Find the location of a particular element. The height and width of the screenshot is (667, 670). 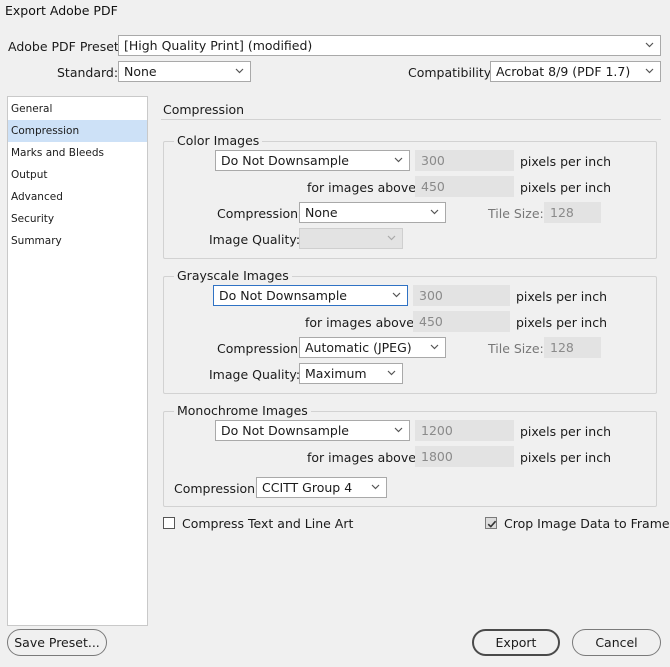

sidebar-item-label: Advanced is located at coordinates (37, 197).